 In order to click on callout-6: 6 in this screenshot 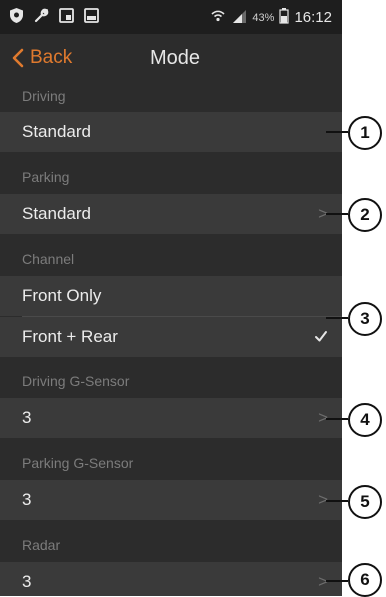, I will do `click(365, 580)`.